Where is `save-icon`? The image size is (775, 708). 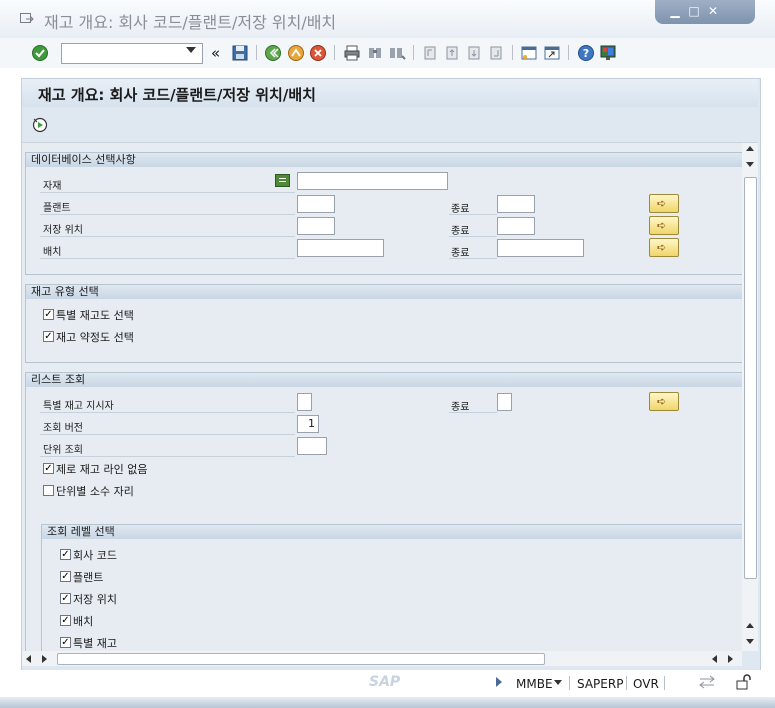 save-icon is located at coordinates (240, 53).